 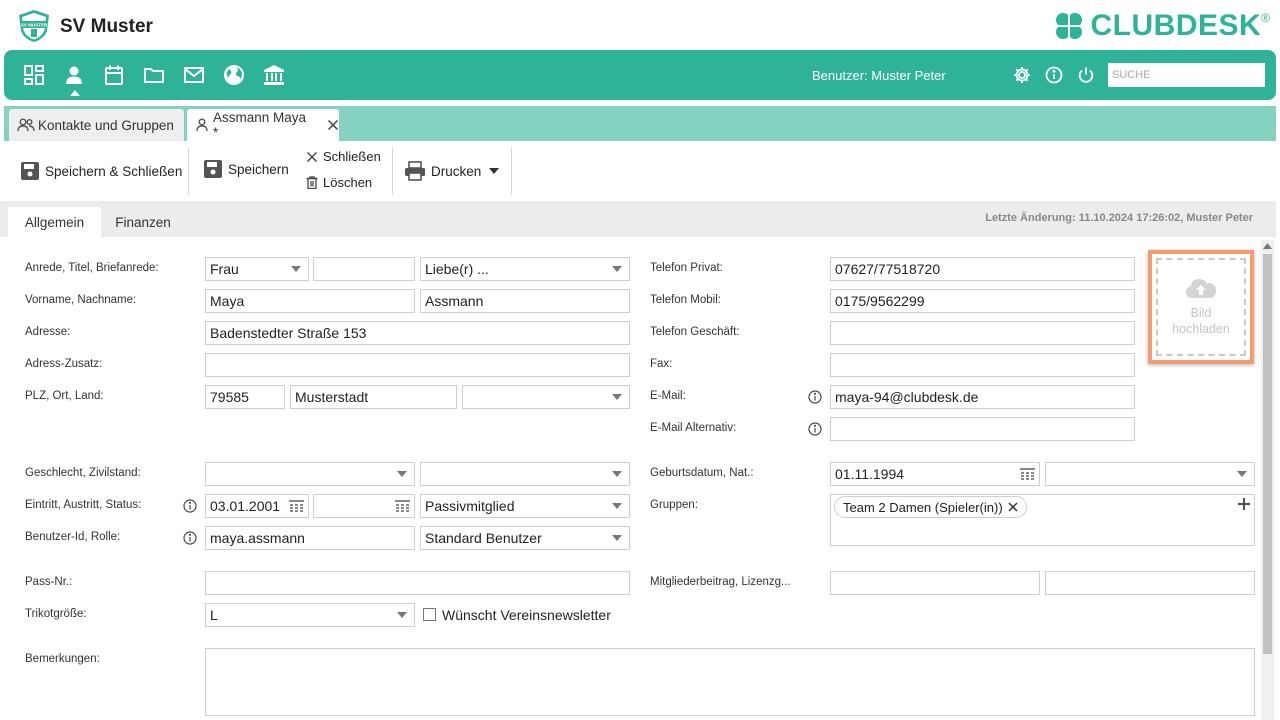 I want to click on save-close-label: Speichern & Schließen, so click(x=114, y=171).